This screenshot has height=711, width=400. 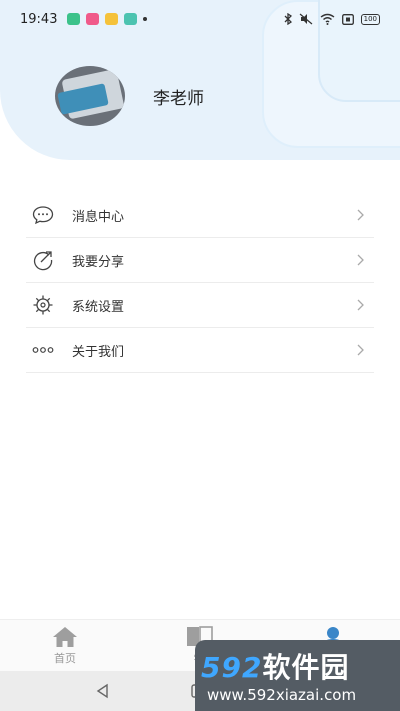 I want to click on profile-header: 李老师, so click(x=129, y=96).